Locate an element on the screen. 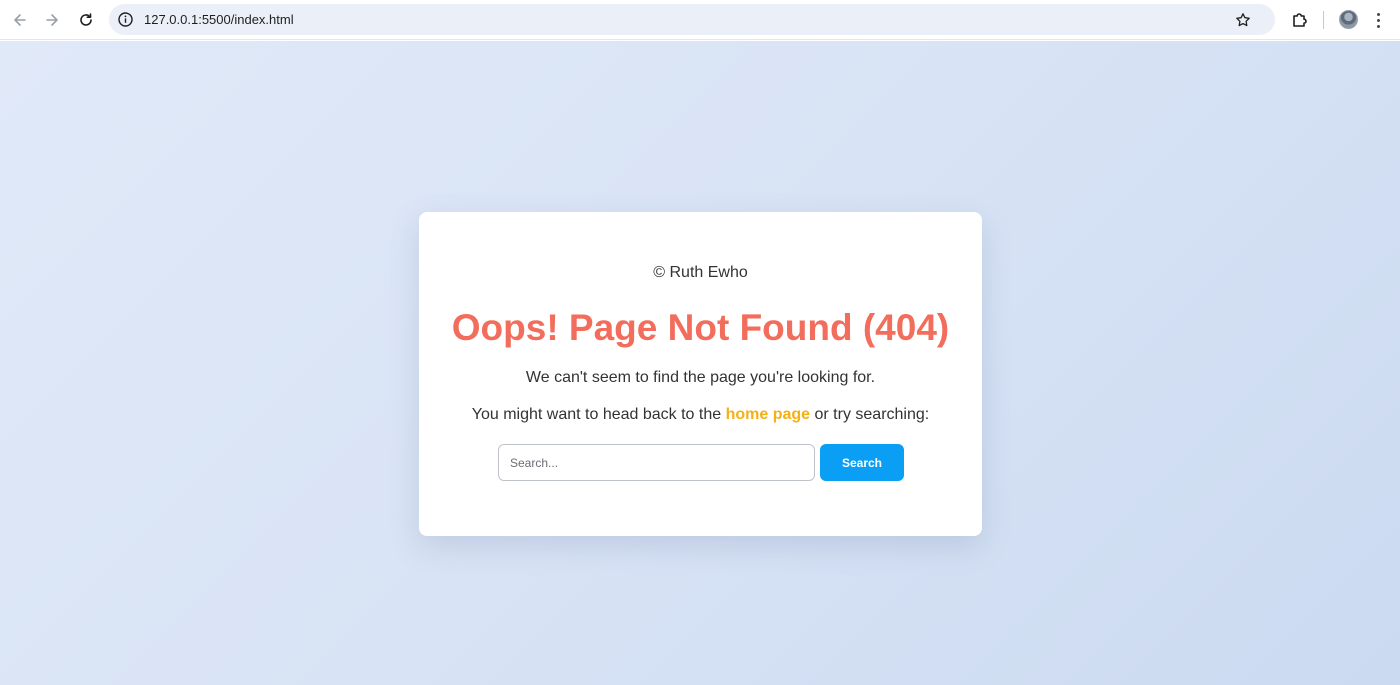 This screenshot has width=1400, height=685. arrow-left-icon is located at coordinates (20, 20).